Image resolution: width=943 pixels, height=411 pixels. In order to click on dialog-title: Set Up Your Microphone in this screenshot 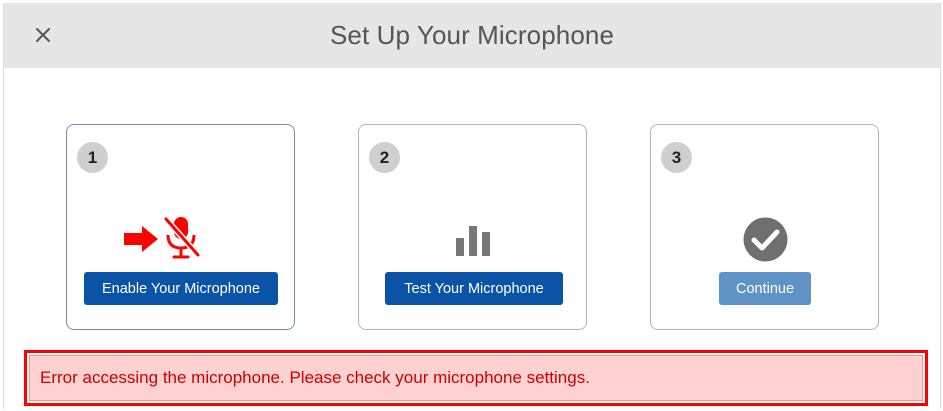, I will do `click(472, 35)`.